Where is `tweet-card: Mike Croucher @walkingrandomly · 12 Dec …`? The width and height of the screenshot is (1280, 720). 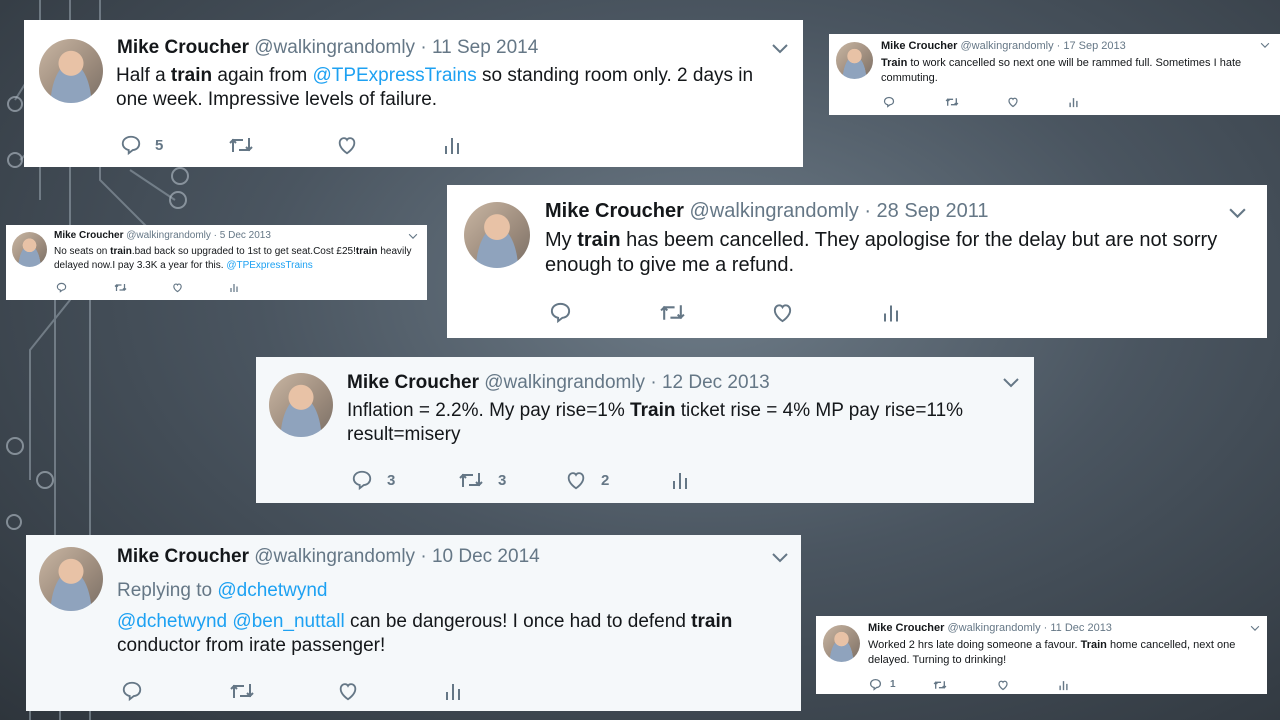
tweet-card: Mike Croucher @walkingrandomly · 12 Dec … is located at coordinates (645, 430).